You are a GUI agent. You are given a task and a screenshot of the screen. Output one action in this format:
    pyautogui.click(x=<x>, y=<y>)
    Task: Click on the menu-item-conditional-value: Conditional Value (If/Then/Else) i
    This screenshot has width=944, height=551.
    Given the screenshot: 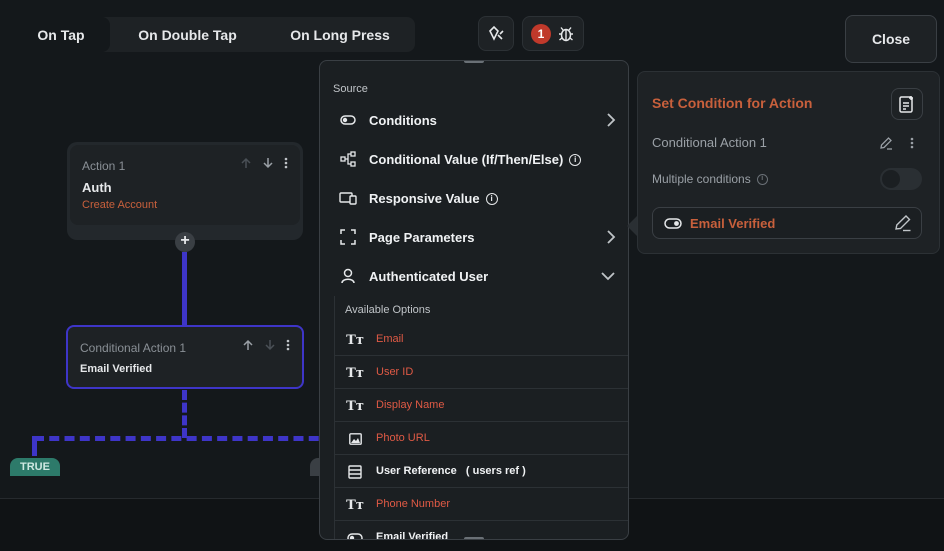 What is the action you would take?
    pyautogui.click(x=474, y=159)
    